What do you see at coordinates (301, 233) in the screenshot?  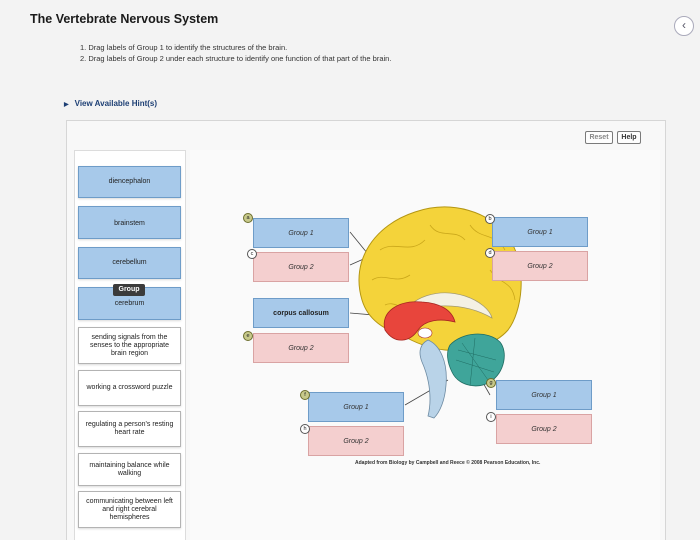 I see `drop-target-a-group1: Group 1` at bounding box center [301, 233].